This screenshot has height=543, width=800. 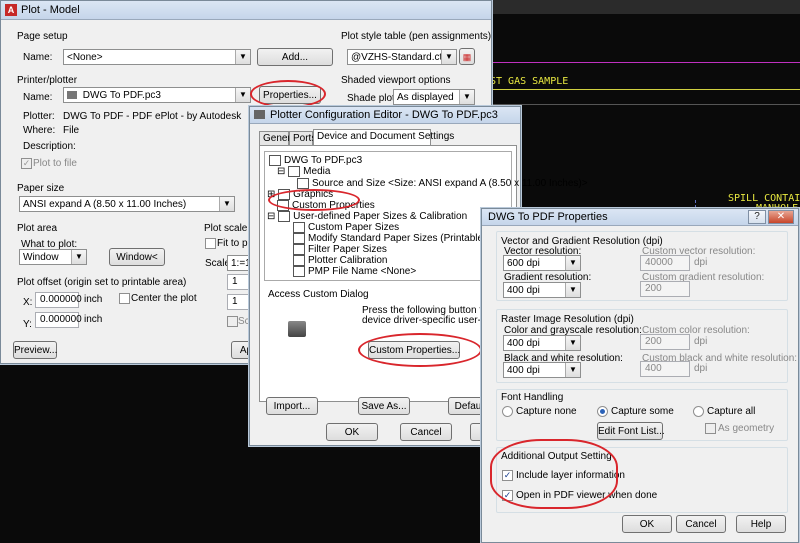 What do you see at coordinates (28, 302) in the screenshot?
I see `offset-x-label: X:` at bounding box center [28, 302].